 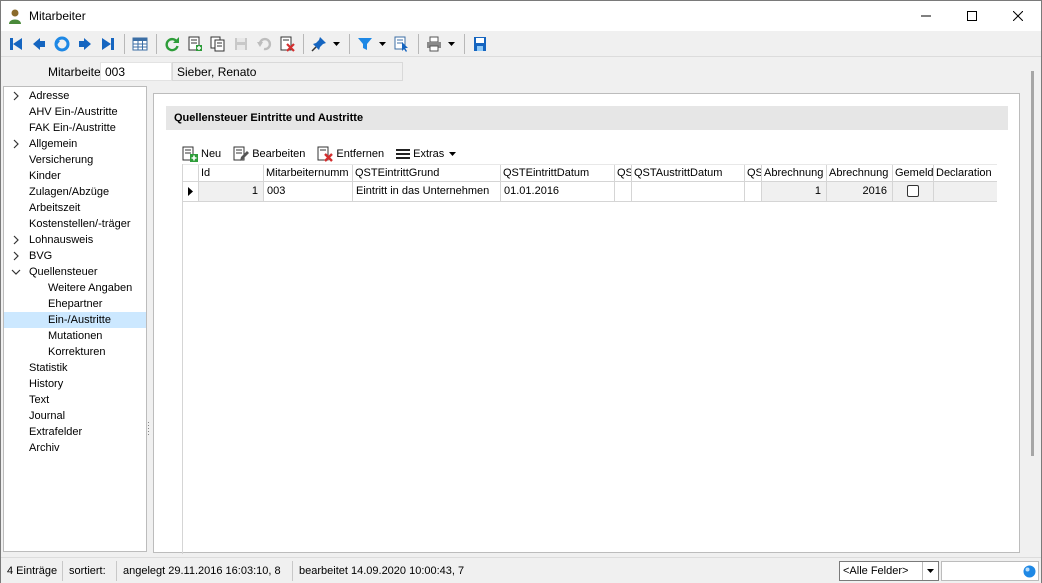 What do you see at coordinates (623, 191) in the screenshot?
I see `cell-qs1` at bounding box center [623, 191].